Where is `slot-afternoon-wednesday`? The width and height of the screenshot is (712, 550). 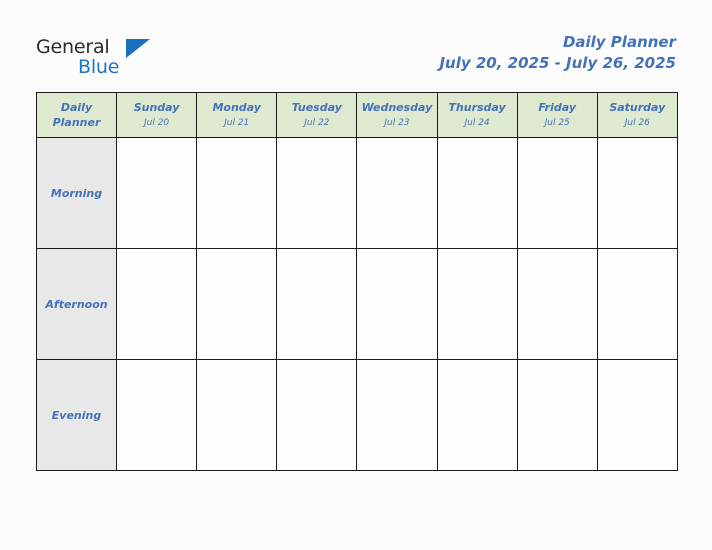
slot-afternoon-wednesday is located at coordinates (397, 304).